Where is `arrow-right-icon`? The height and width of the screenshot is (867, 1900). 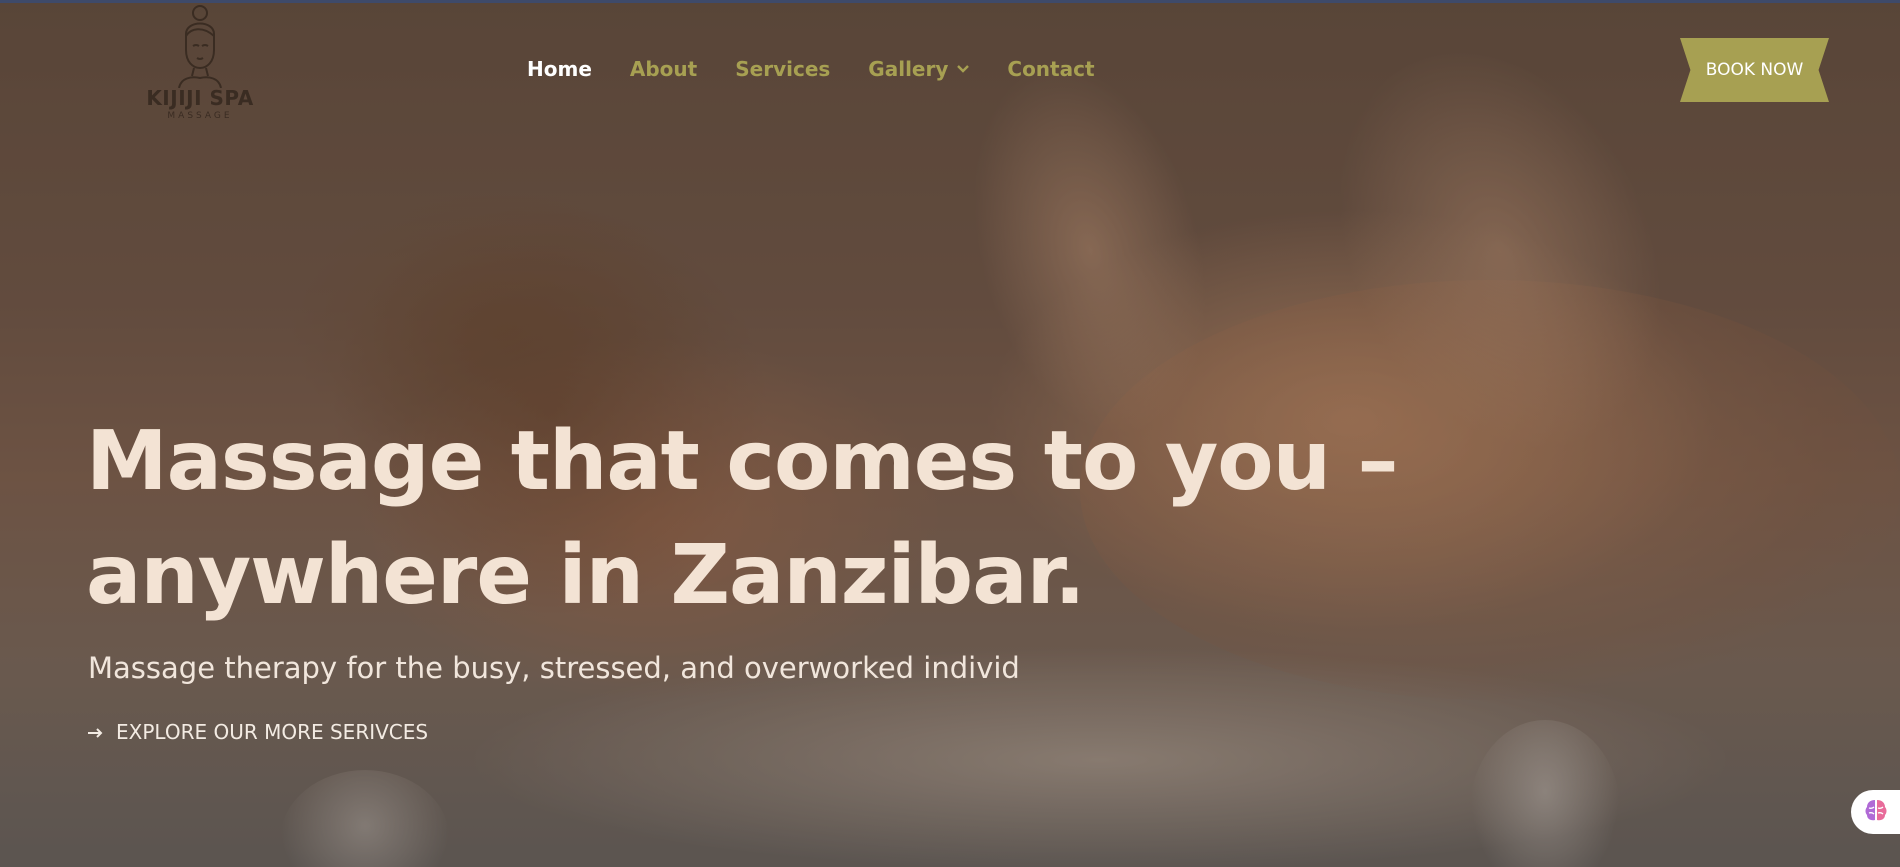
arrow-right-icon is located at coordinates (96, 732).